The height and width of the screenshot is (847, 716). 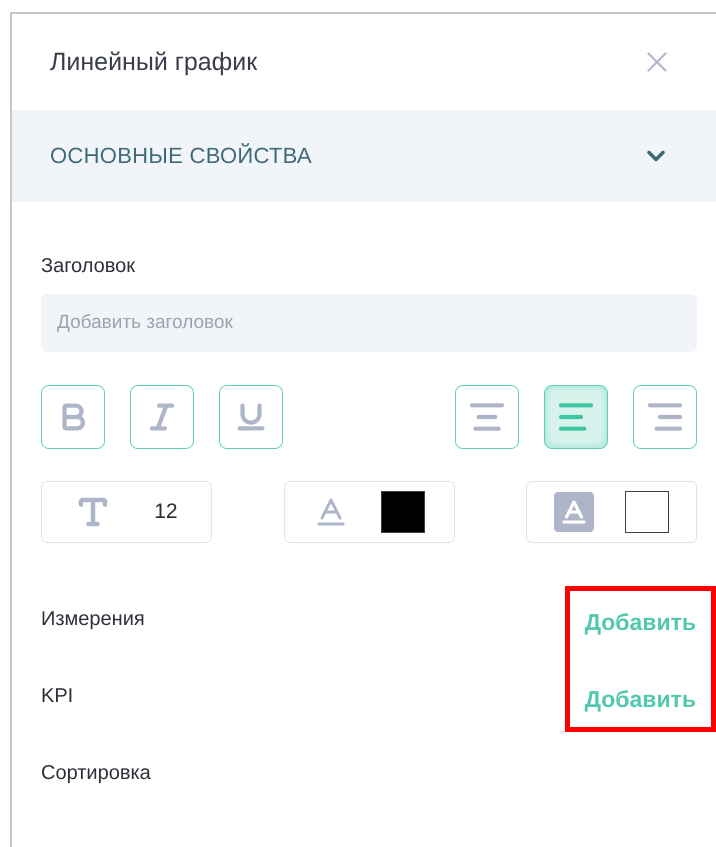 I want to click on section-header: ОСНОВНЫЕ СВОЙСТВА, so click(x=364, y=156).